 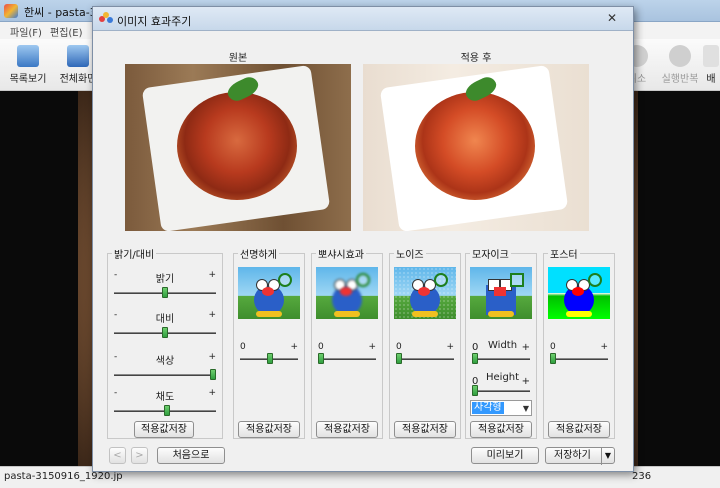 What do you see at coordinates (501, 429) in the screenshot?
I see `mosaic-save-button: 적용값저장` at bounding box center [501, 429].